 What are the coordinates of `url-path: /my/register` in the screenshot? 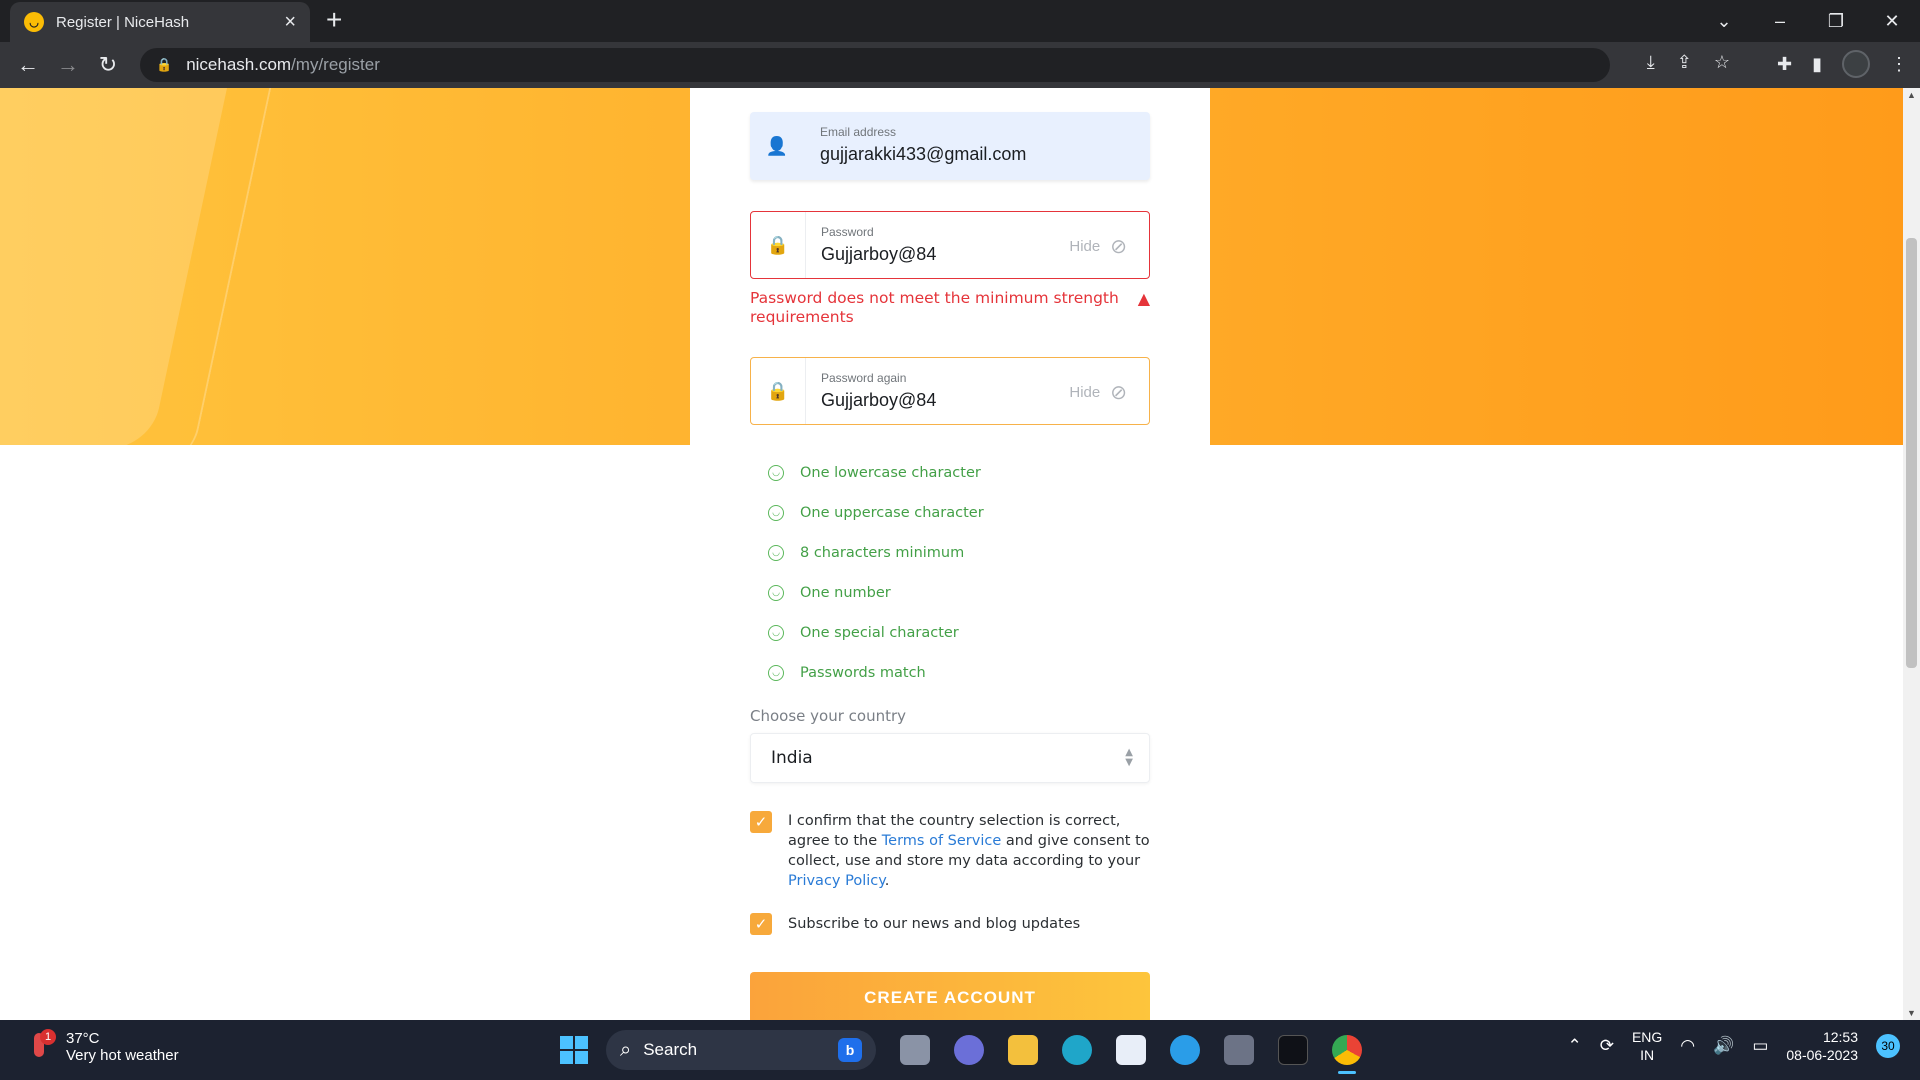 It's located at (335, 64).